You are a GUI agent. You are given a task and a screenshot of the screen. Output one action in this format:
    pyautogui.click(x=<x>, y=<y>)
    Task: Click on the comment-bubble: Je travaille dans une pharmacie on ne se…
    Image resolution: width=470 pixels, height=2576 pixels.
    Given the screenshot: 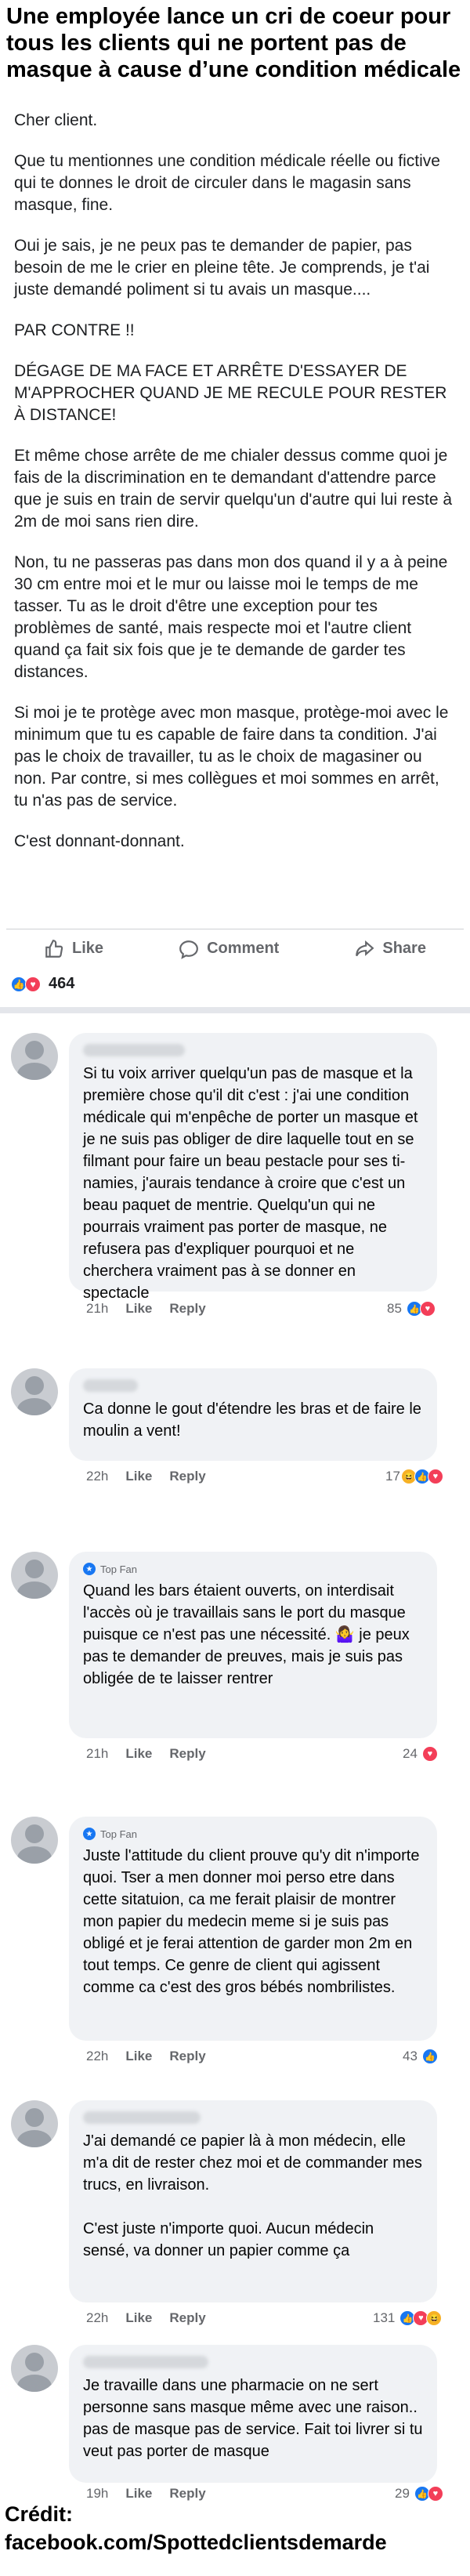 What is the action you would take?
    pyautogui.click(x=253, y=2414)
    